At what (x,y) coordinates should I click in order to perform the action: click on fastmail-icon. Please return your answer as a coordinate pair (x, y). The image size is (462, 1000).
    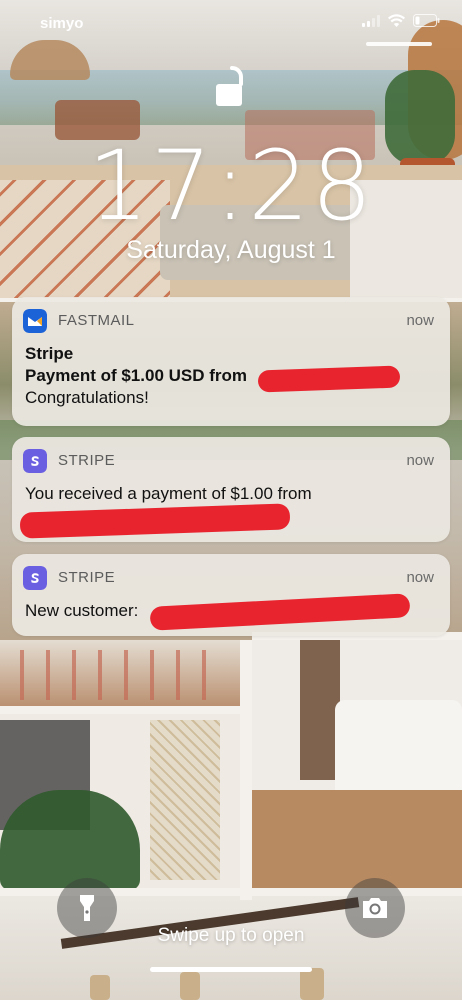
    Looking at the image, I should click on (35, 321).